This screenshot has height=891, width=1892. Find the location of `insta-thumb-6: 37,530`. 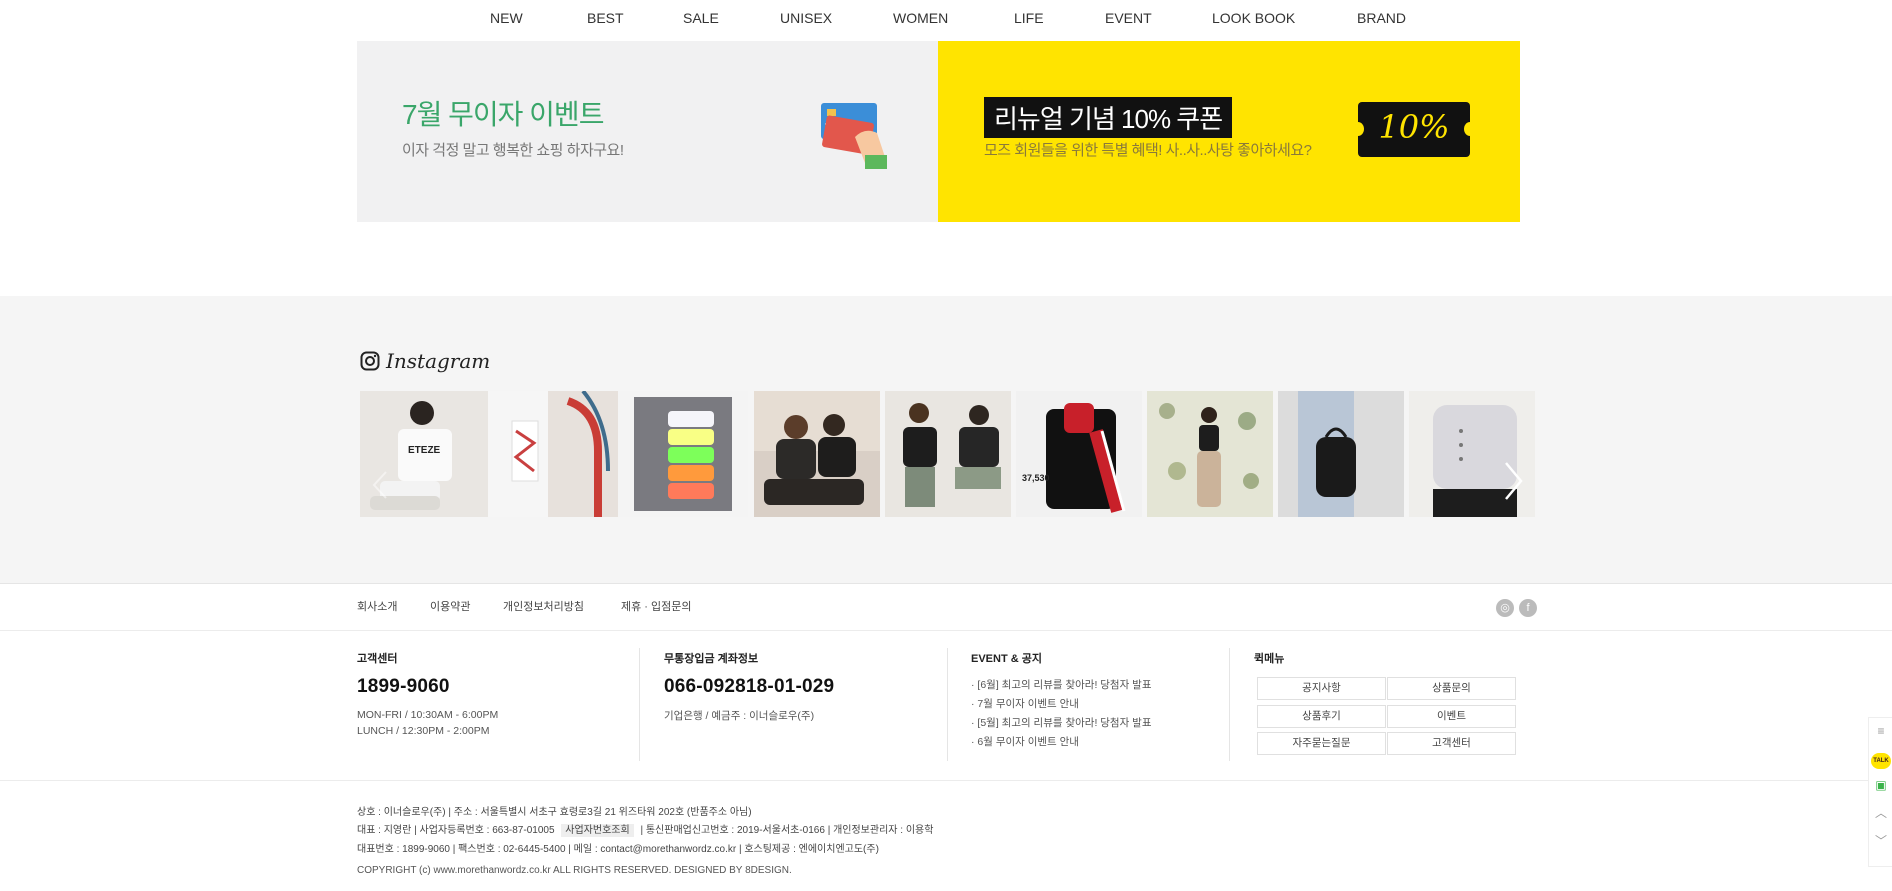

insta-thumb-6: 37,530 is located at coordinates (1079, 454).